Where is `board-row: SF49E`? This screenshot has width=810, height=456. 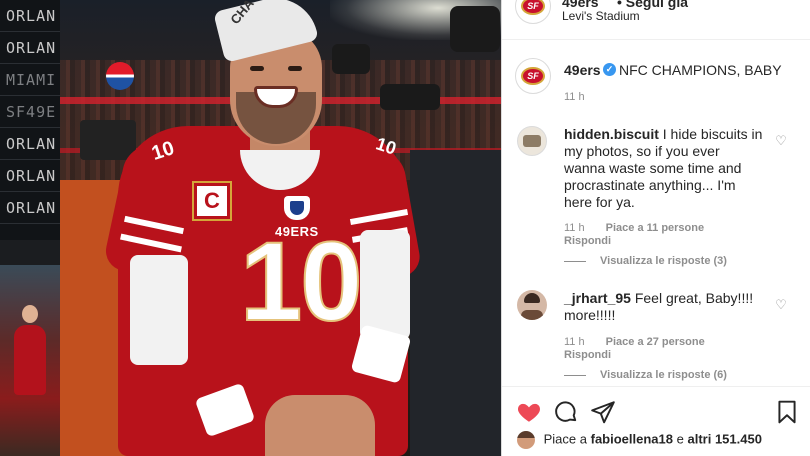 board-row: SF49E is located at coordinates (30, 112).